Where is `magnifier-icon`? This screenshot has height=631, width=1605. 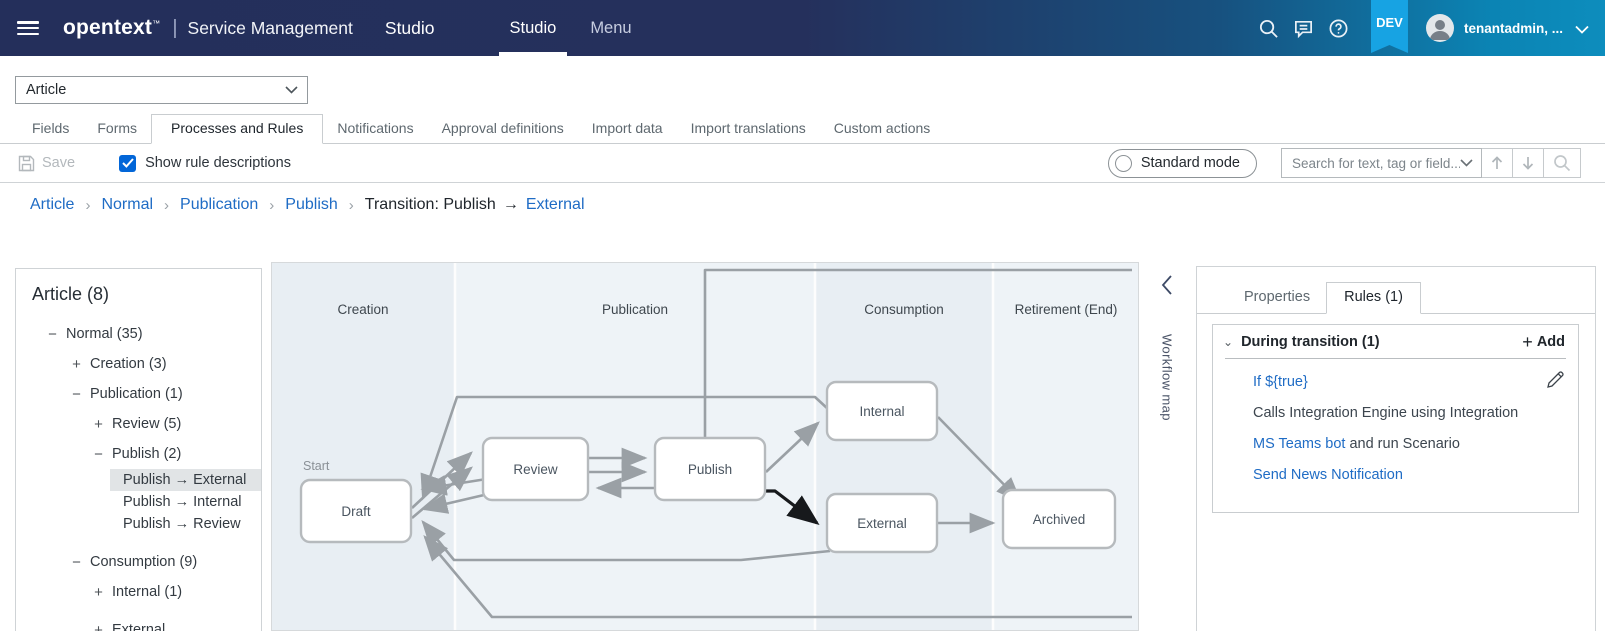 magnifier-icon is located at coordinates (1562, 163).